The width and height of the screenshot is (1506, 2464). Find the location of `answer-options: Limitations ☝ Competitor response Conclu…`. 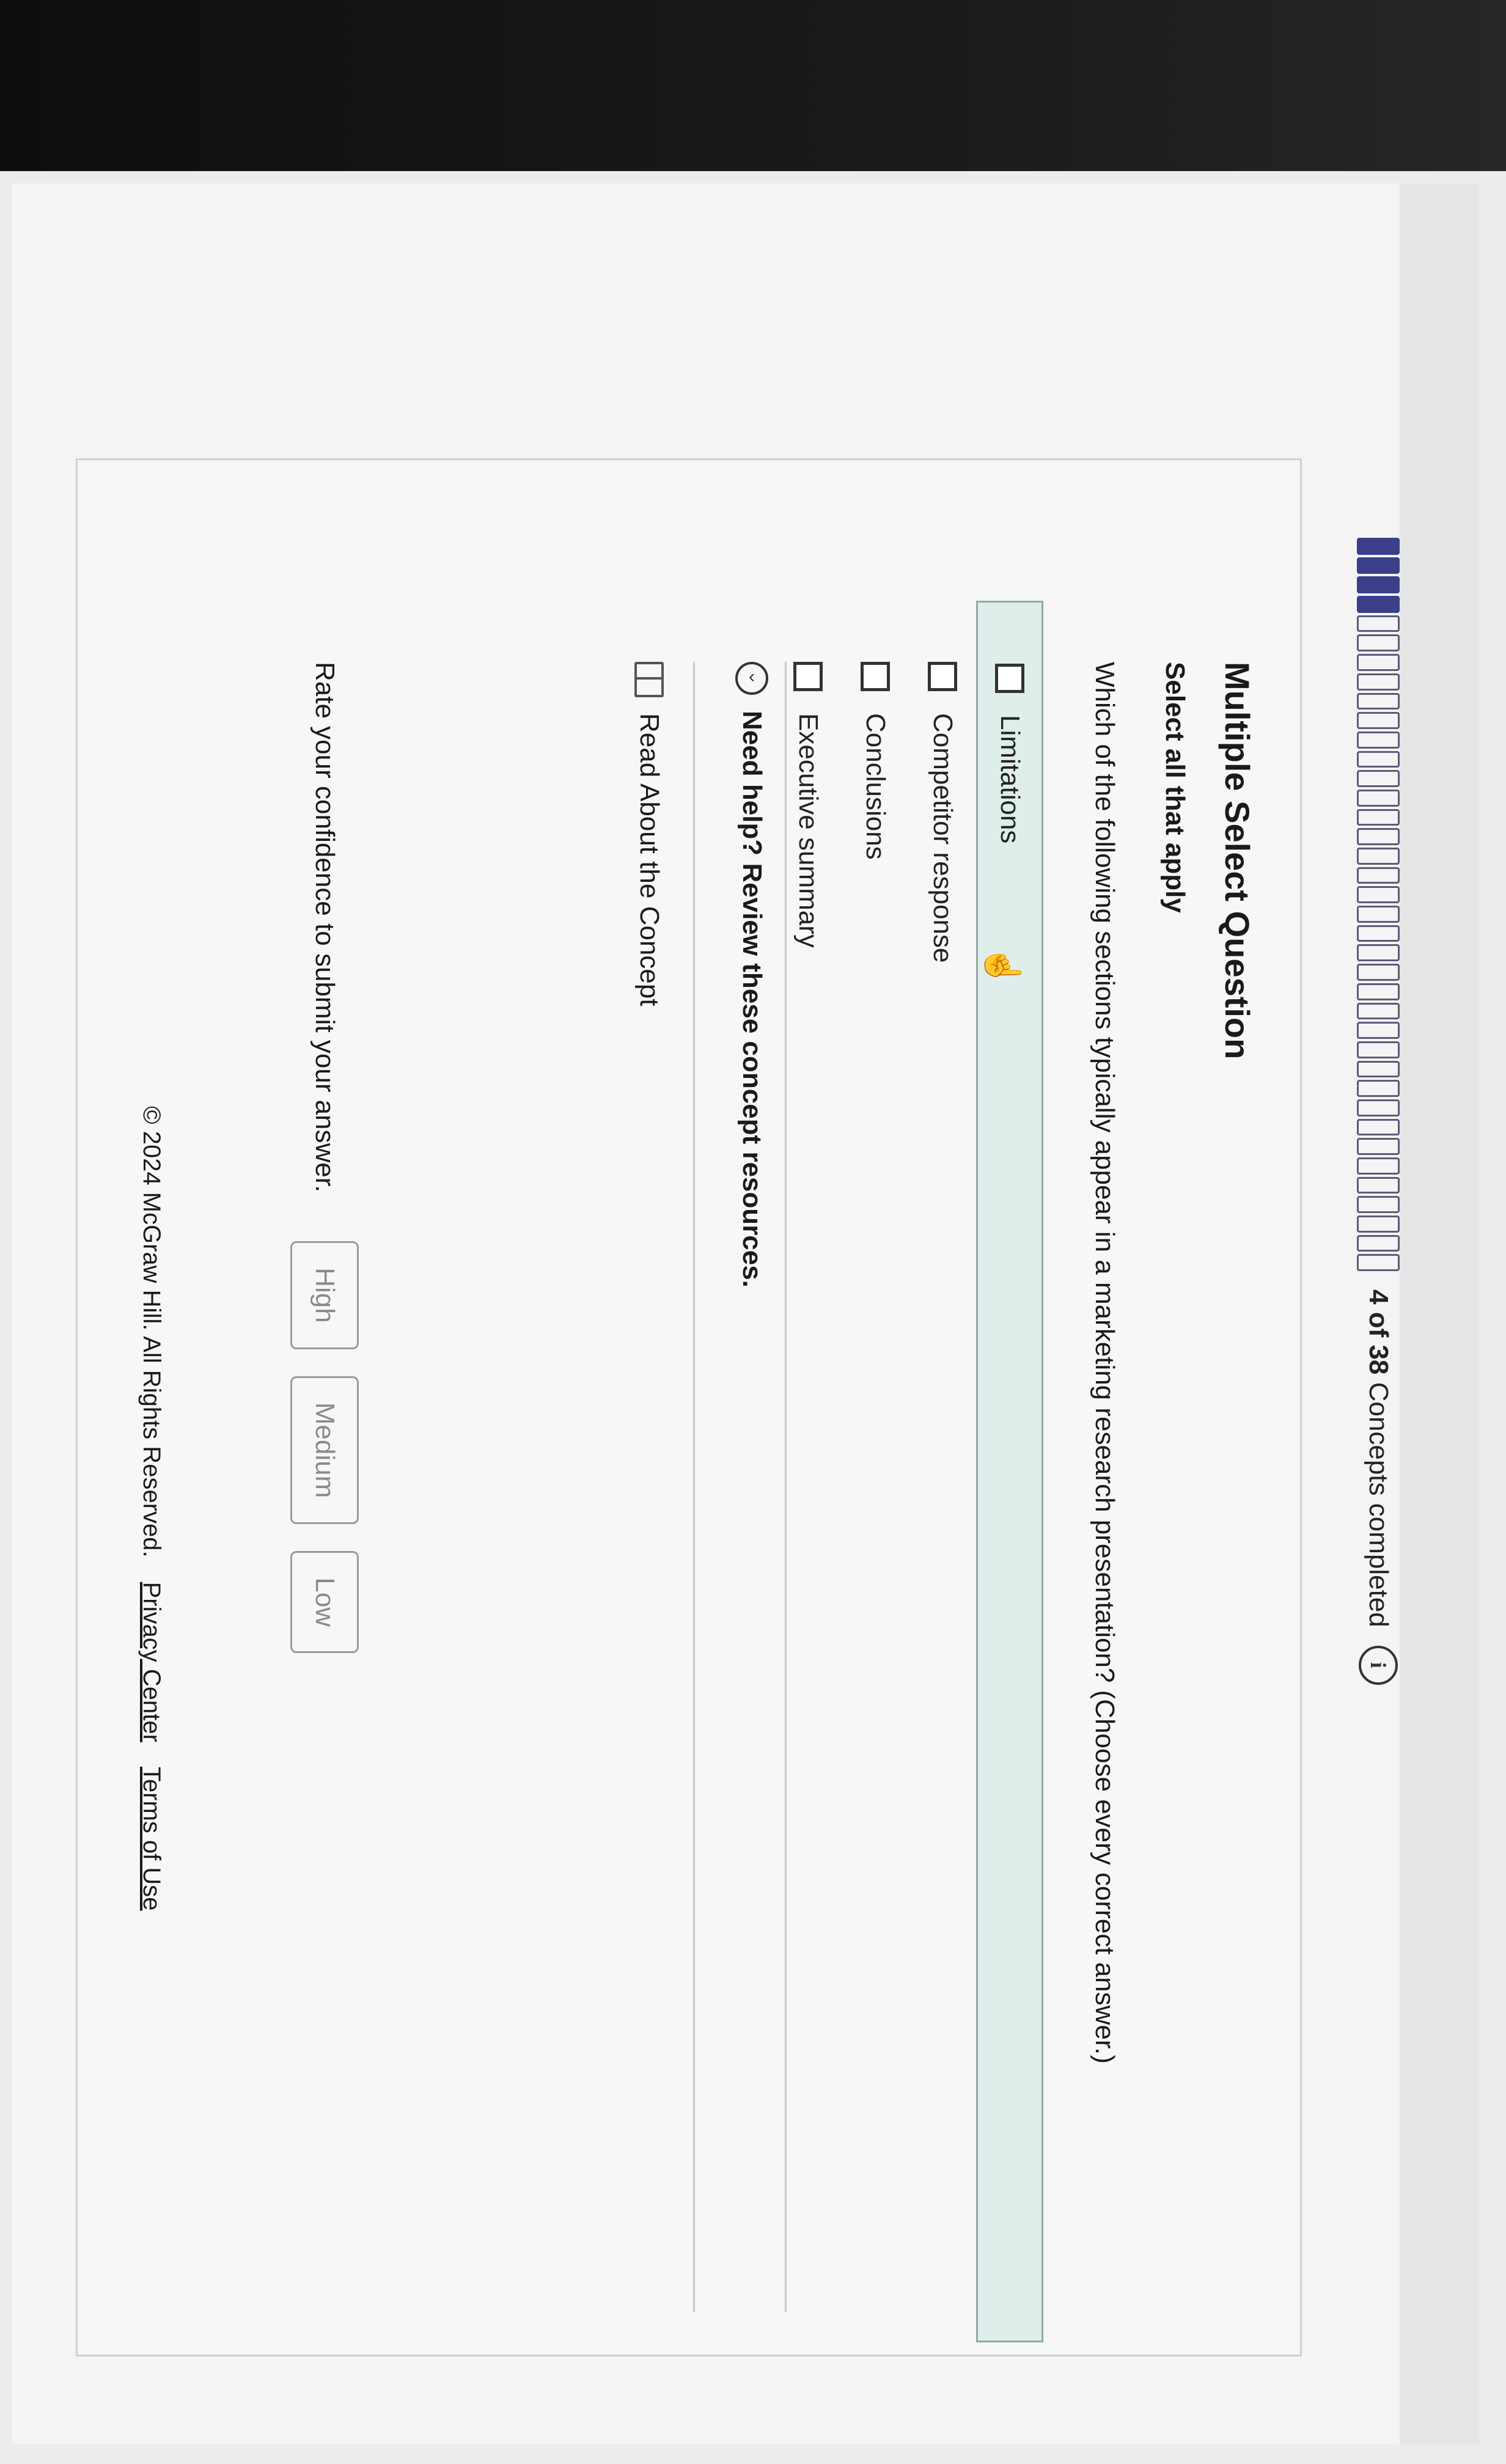

answer-options: Limitations ☝ Competitor response Conclu… is located at coordinates (909, 1472).